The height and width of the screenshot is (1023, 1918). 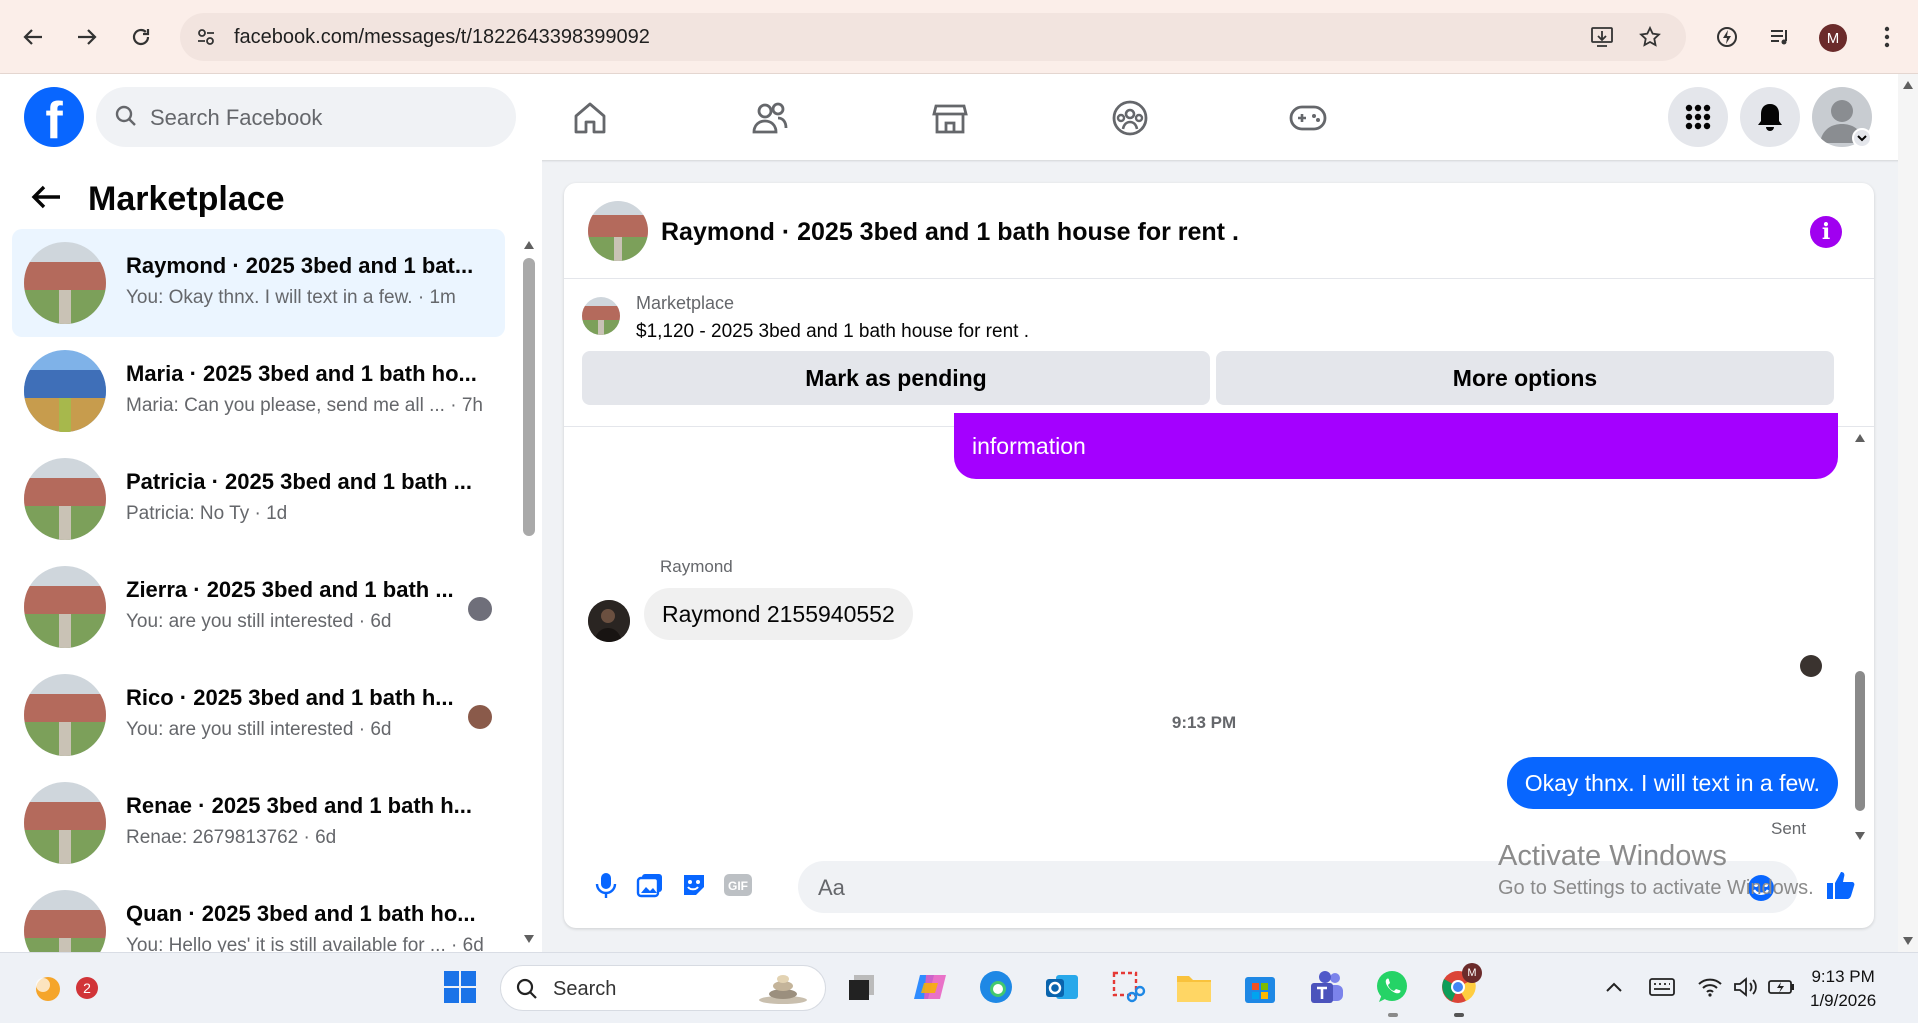 I want to click on start-windows-icon, so click(x=460, y=987).